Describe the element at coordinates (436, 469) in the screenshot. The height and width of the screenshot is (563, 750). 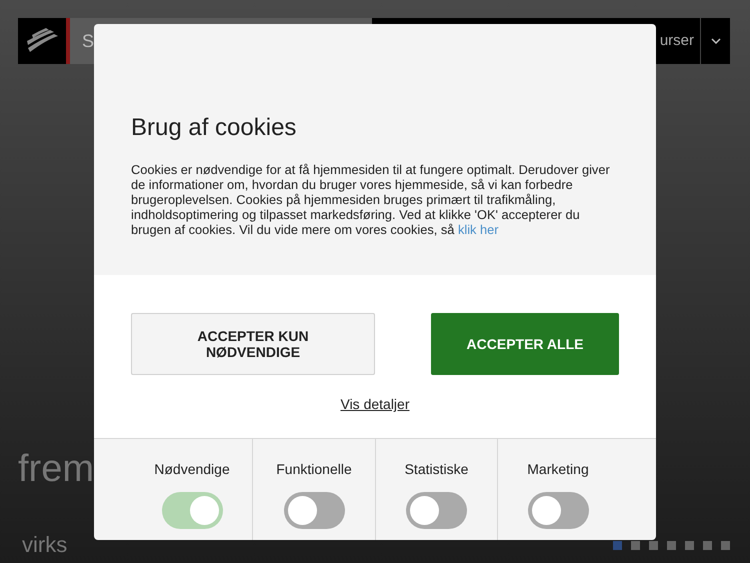
I see `category-label: Statistiske` at that location.